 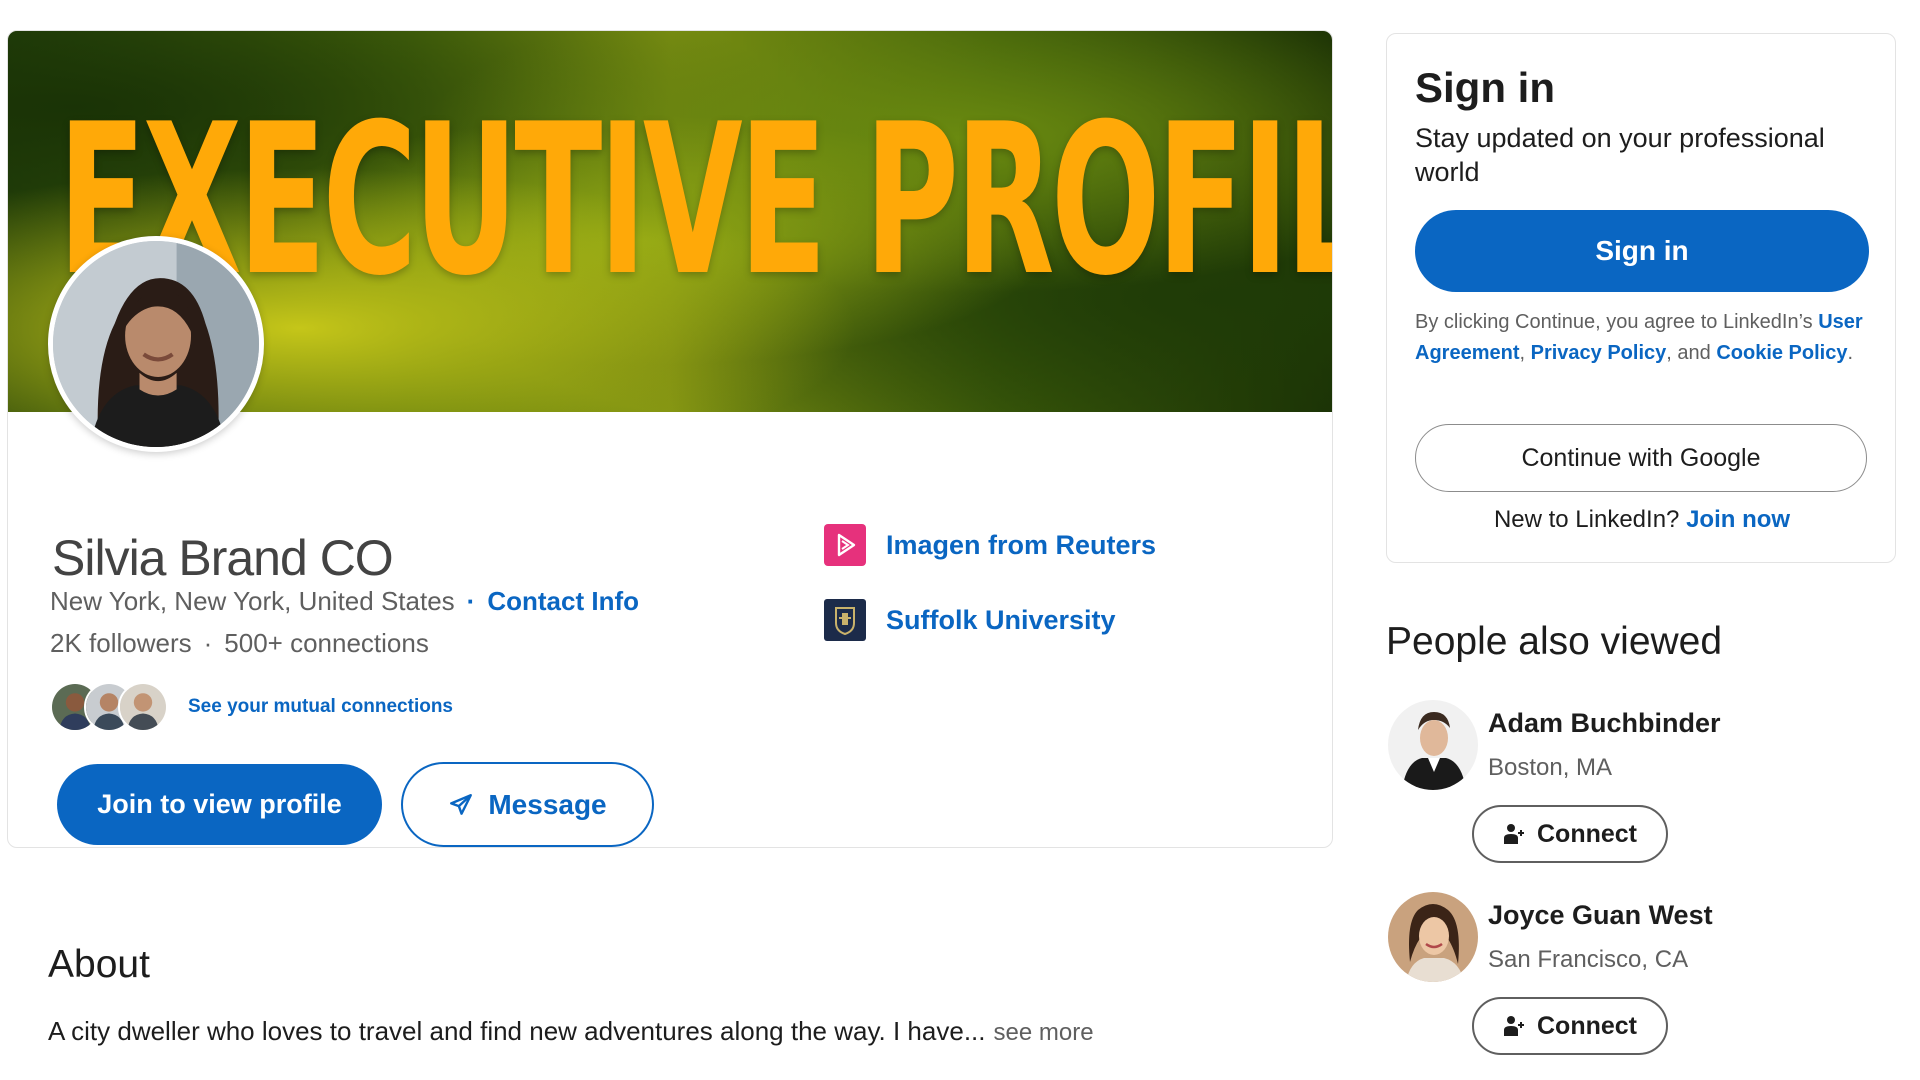 I want to click on continue-with-google-button: Continue with Google, so click(x=1641, y=458).